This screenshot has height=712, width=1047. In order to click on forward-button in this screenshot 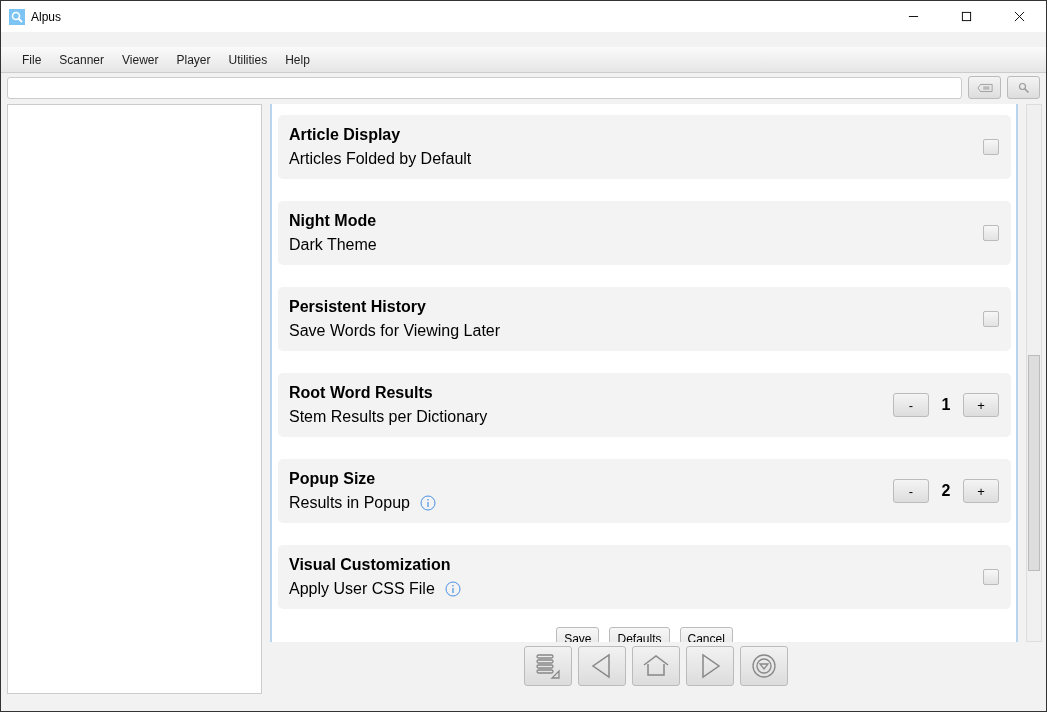, I will do `click(710, 666)`.